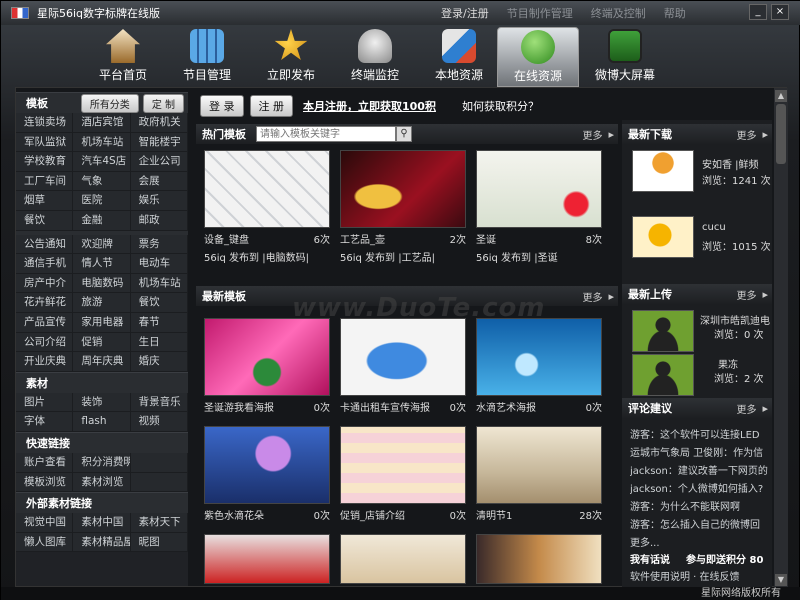  I want to click on sidebar-category-item: 婚庆, so click(159, 362).